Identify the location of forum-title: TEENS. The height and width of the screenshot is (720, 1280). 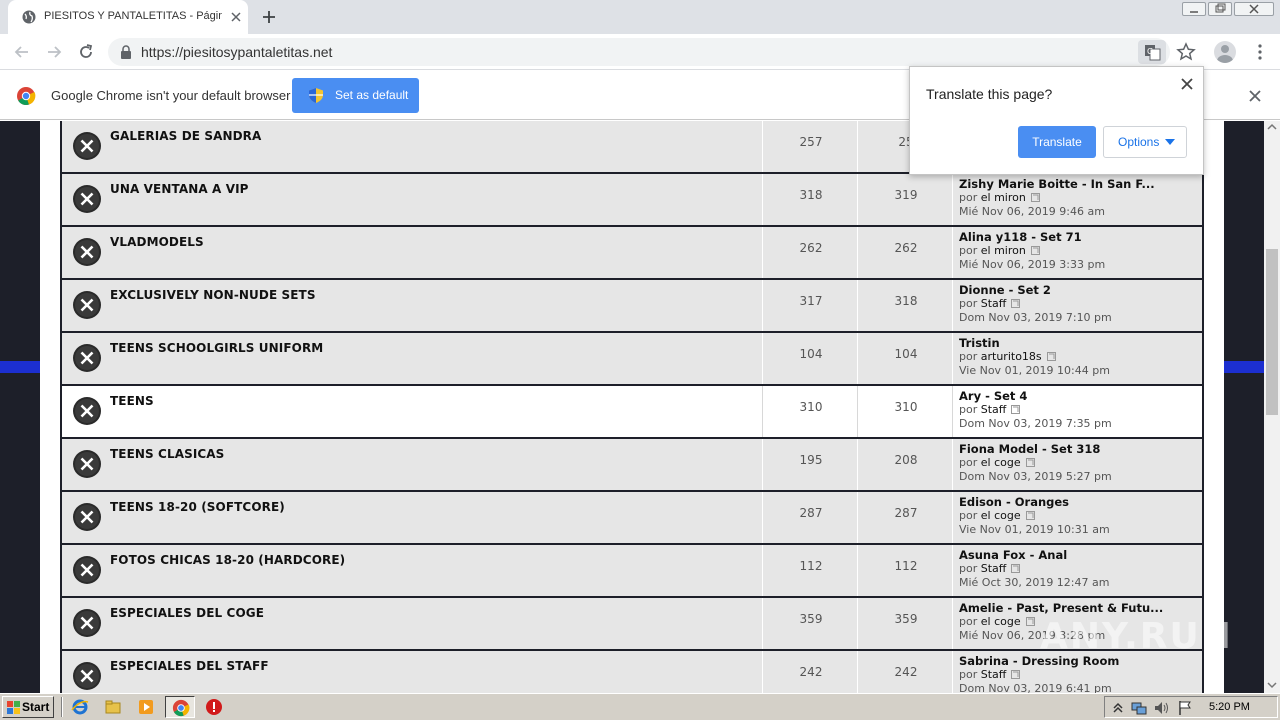
(132, 401).